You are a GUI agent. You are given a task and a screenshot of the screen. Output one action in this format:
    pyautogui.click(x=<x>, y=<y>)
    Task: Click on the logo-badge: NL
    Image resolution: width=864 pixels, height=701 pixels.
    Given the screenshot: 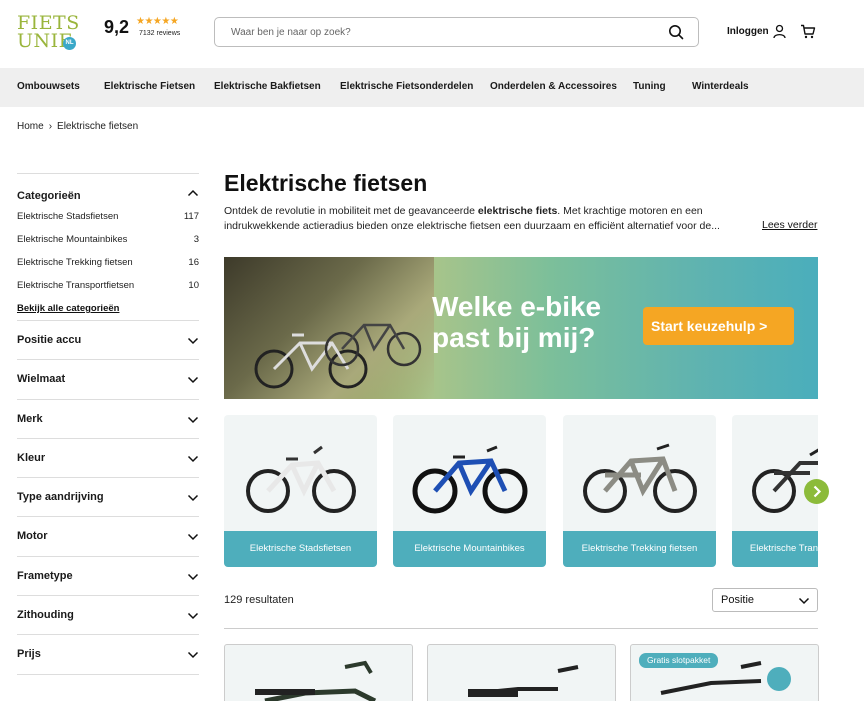 What is the action you would take?
    pyautogui.click(x=69, y=43)
    